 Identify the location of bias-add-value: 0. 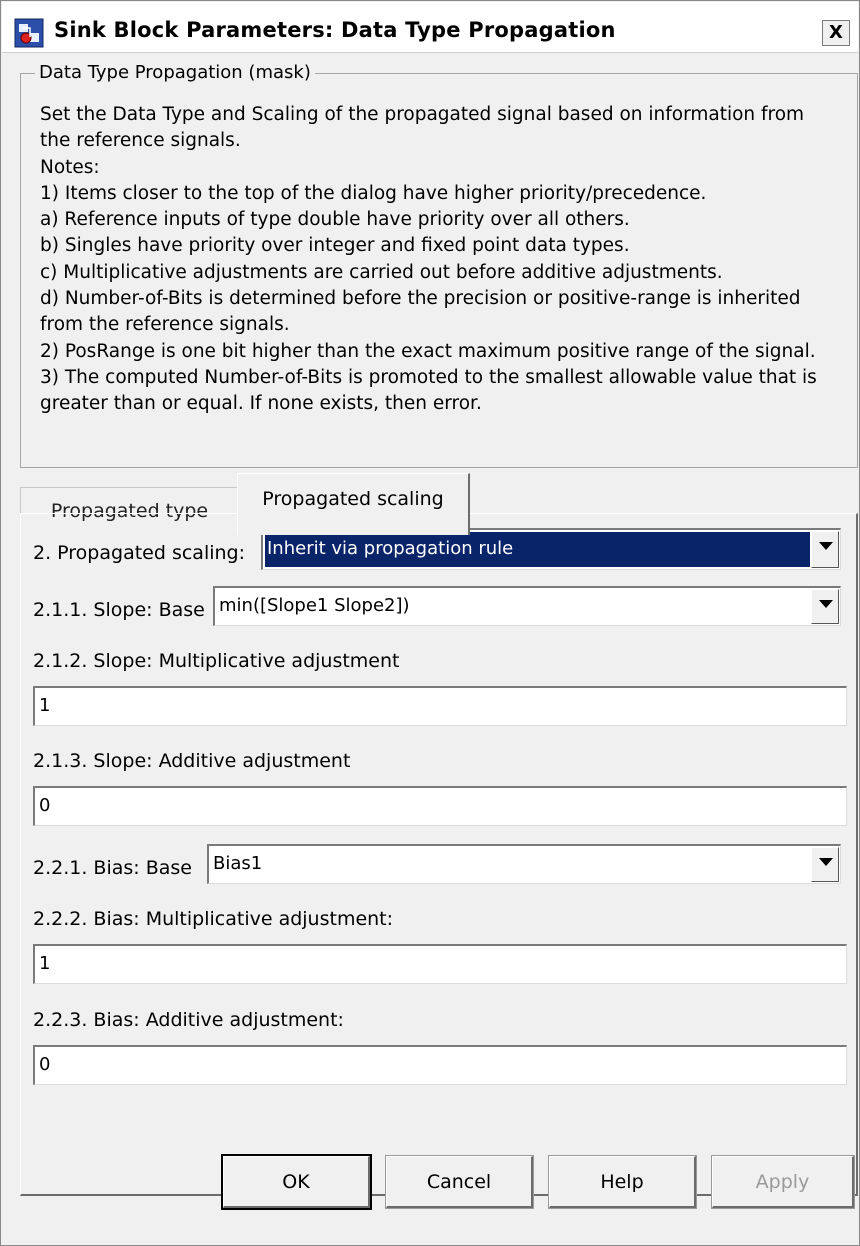
(45, 1064).